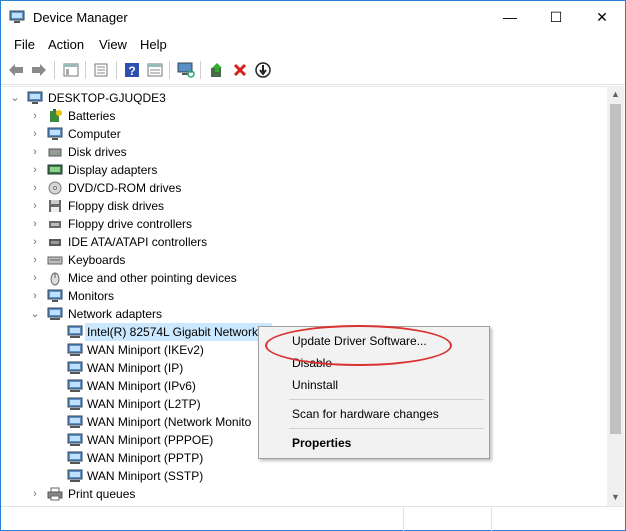  Describe the element at coordinates (145, 458) in the screenshot. I see `network-adapter-label: WAN Miniport (PPTP)` at that location.